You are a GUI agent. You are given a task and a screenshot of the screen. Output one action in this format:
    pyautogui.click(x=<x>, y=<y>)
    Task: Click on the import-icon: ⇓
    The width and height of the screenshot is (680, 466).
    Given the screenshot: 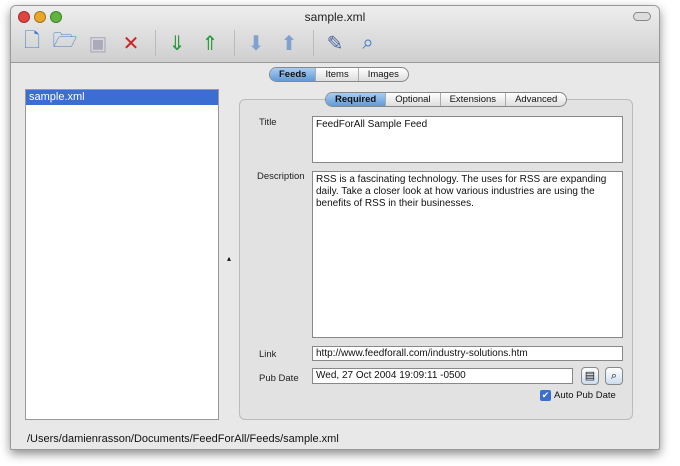 What is the action you would take?
    pyautogui.click(x=177, y=43)
    